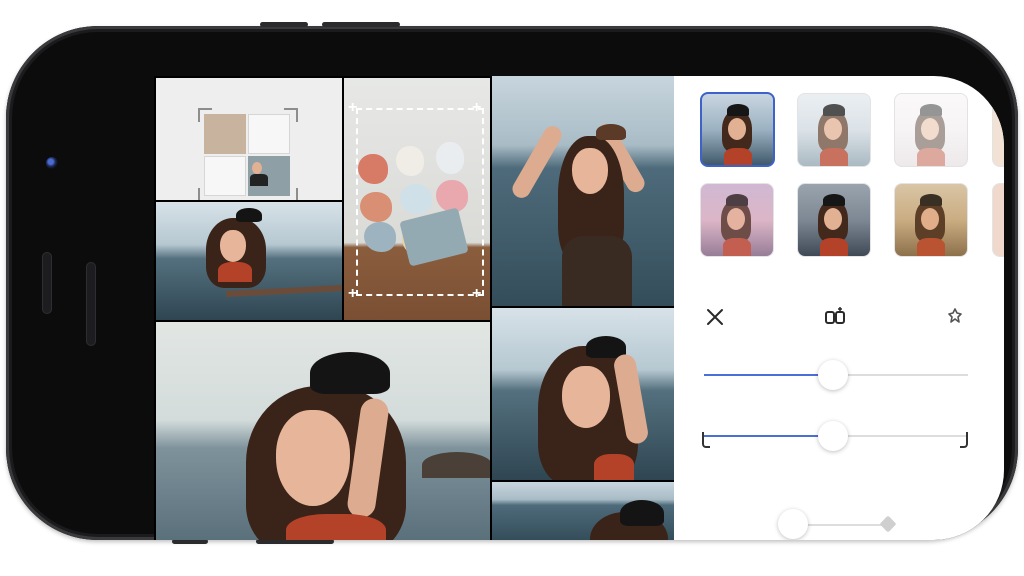 This screenshot has width=1024, height=576. I want to click on photo-top-right, so click(583, 191).